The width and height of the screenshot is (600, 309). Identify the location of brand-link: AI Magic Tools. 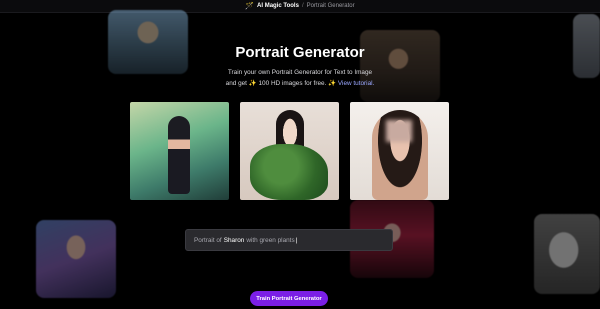
(278, 6).